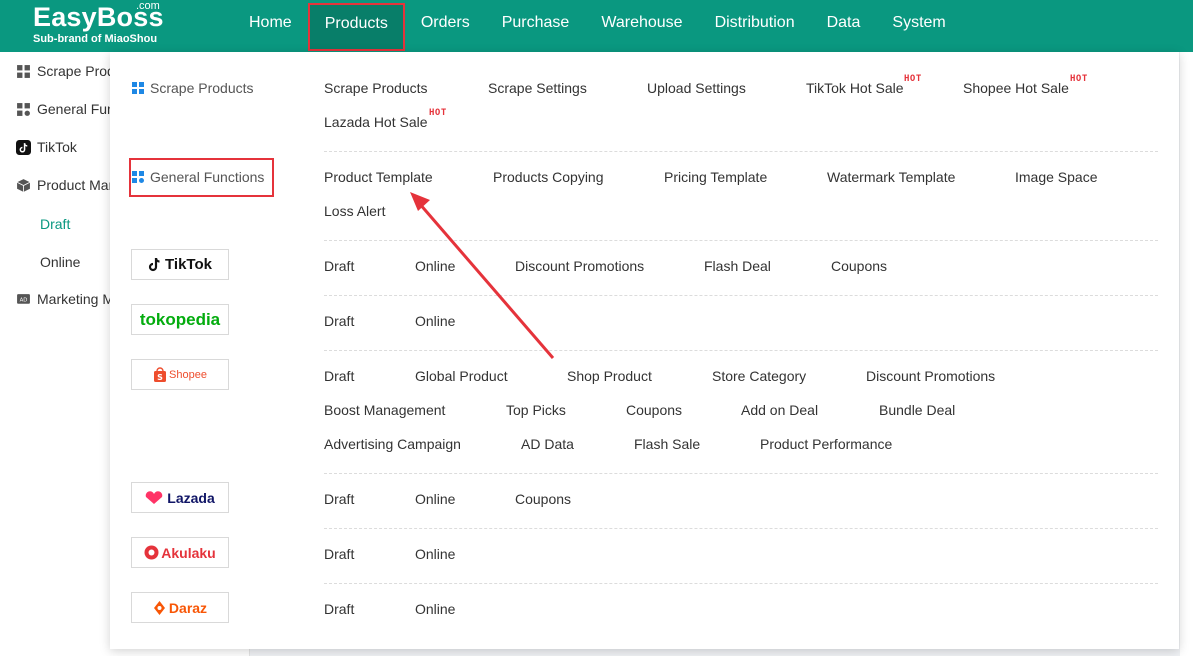 This screenshot has height=656, width=1193. What do you see at coordinates (339, 266) in the screenshot?
I see `link-tiktok-draft: Draft` at bounding box center [339, 266].